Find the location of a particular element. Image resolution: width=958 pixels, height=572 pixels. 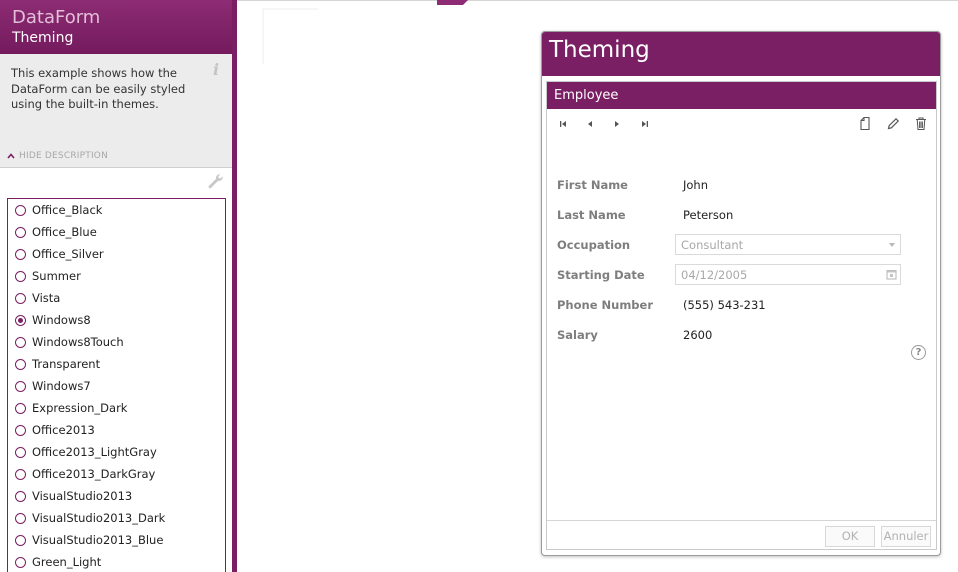

first-name-value: John is located at coordinates (695, 185).